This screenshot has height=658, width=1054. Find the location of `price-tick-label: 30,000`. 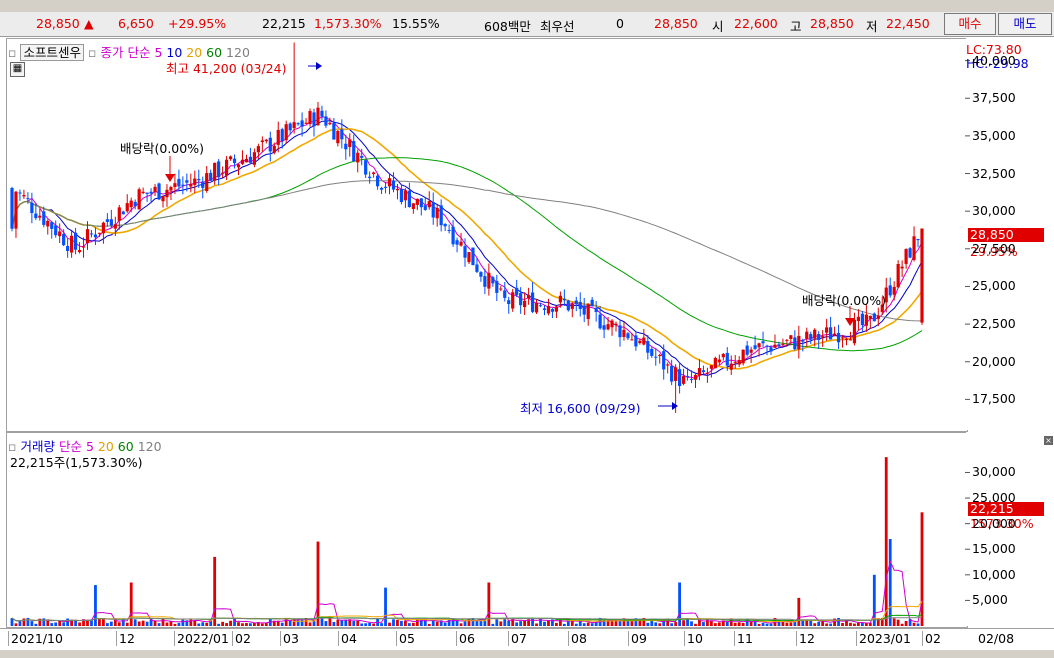

price-tick-label: 30,000 is located at coordinates (994, 211).